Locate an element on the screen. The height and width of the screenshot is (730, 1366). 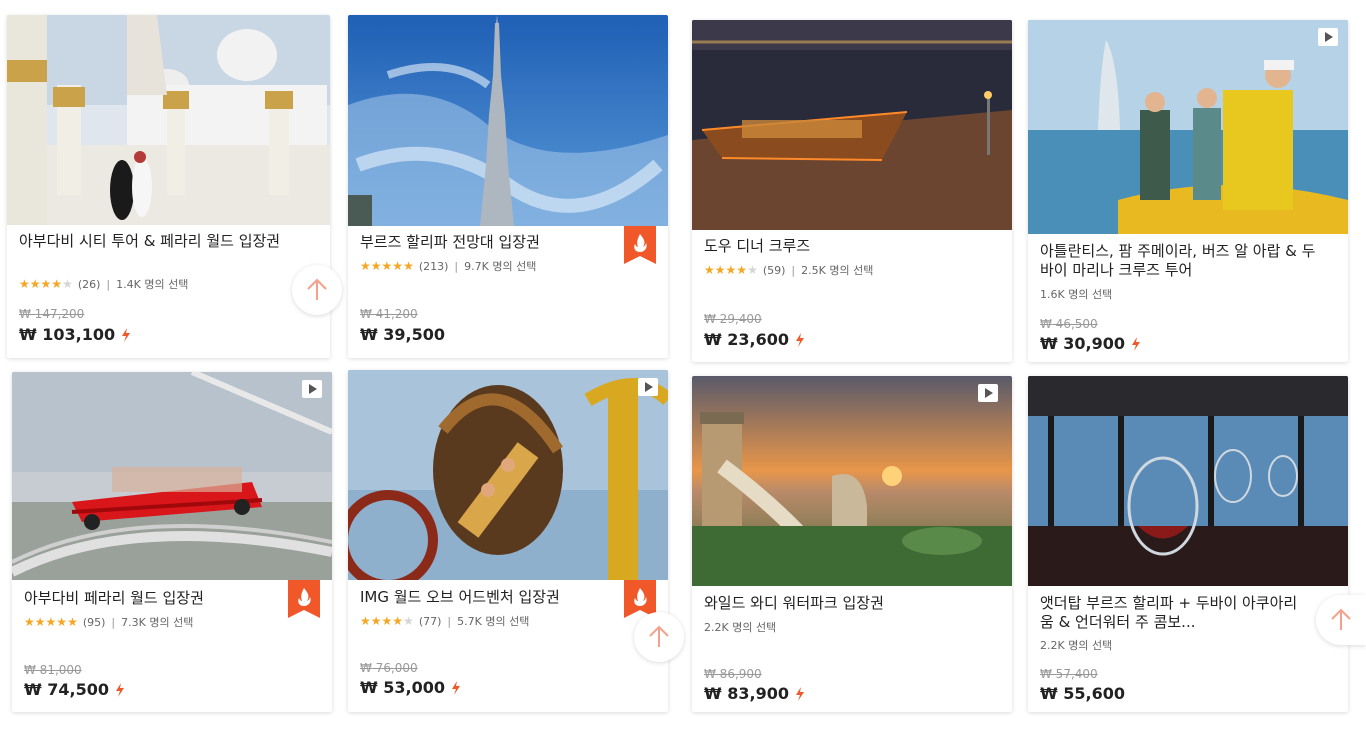
sale-price-value: ₩ 83,900 is located at coordinates (746, 693).